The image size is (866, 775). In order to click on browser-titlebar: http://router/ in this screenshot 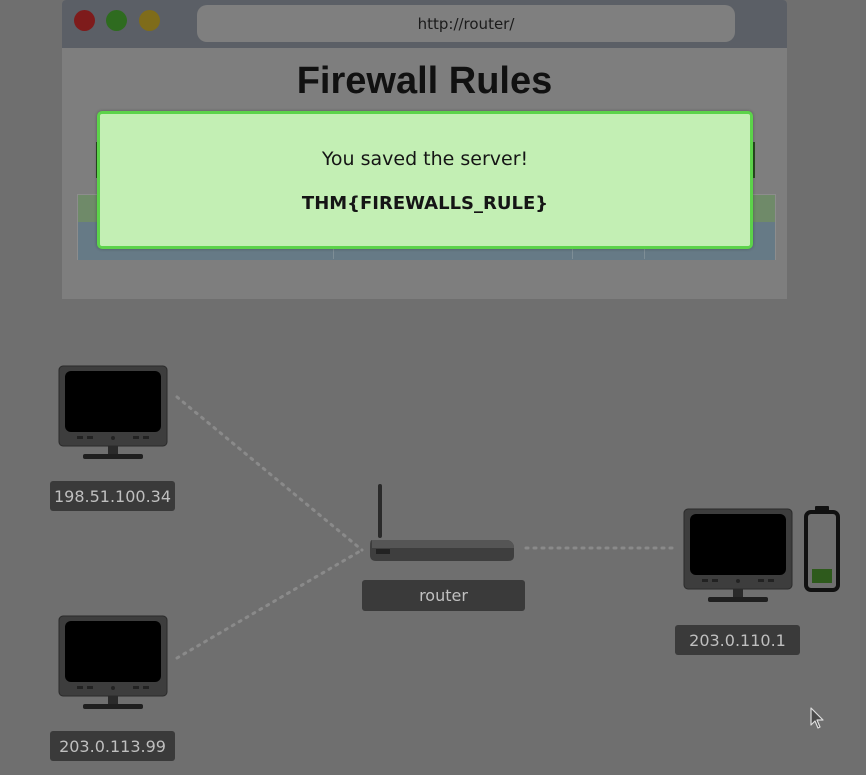, I will do `click(424, 24)`.